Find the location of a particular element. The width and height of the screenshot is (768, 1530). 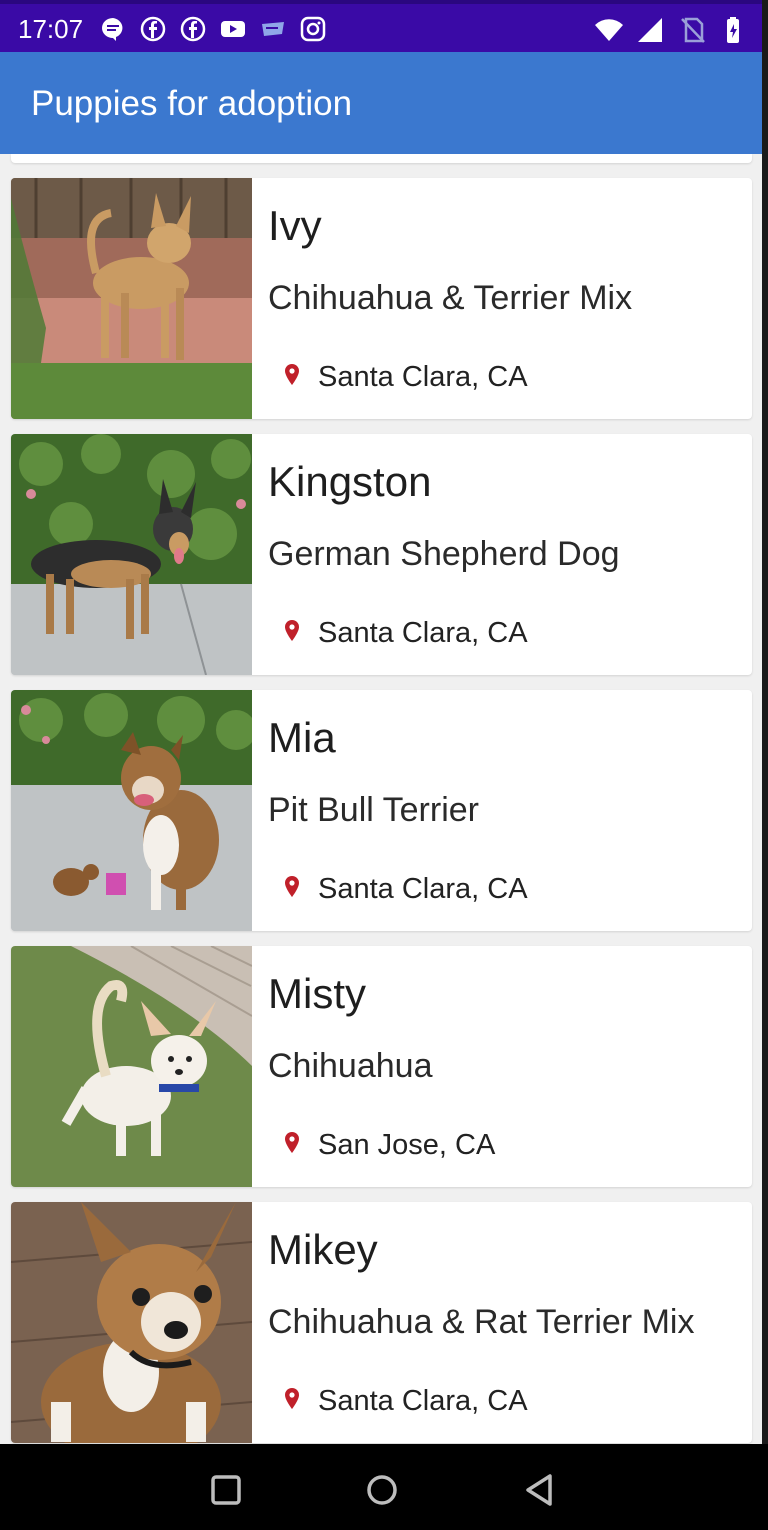

puppy-breed: Pit Bull Terrier is located at coordinates (373, 810).